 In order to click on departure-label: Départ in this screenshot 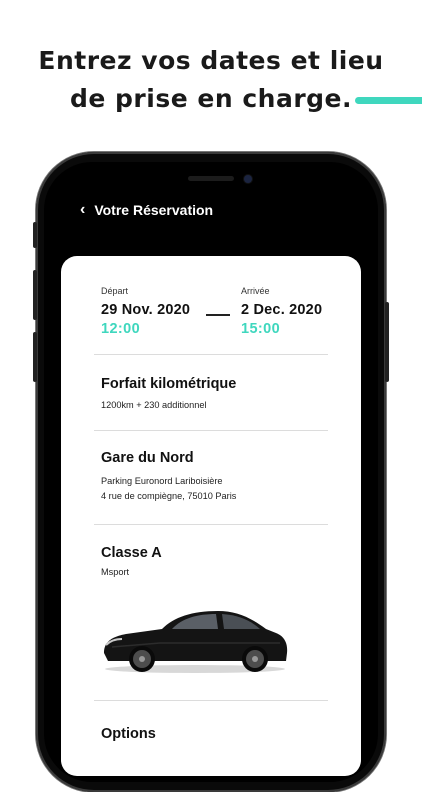, I will do `click(115, 291)`.